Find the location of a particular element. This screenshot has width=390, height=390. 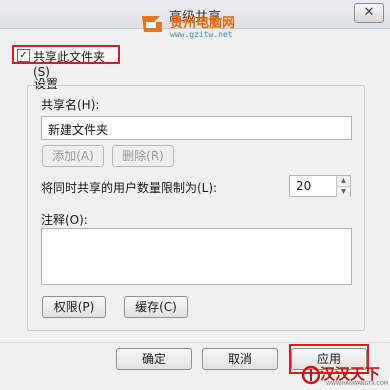

remove-button: 删除(R) is located at coordinates (143, 156).